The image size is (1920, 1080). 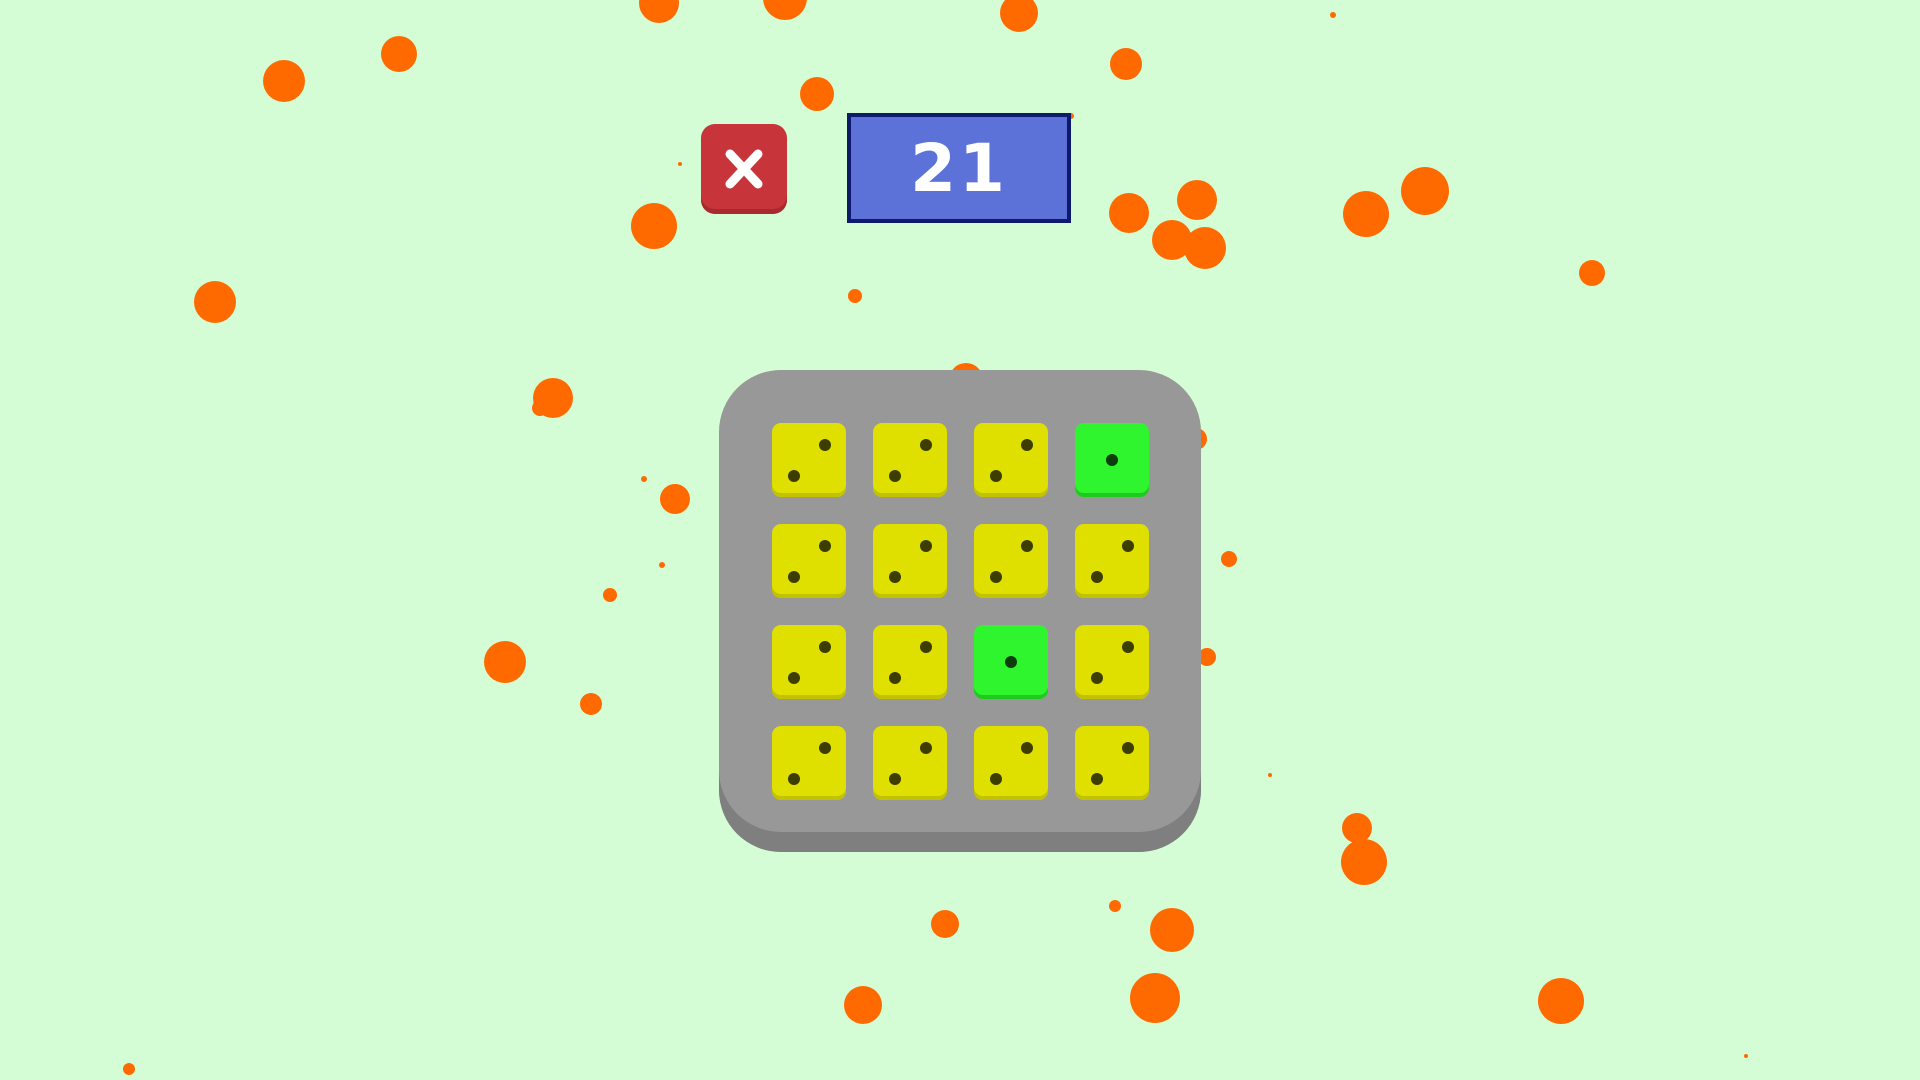 What do you see at coordinates (809, 460) in the screenshot?
I see `tile-r1-c1` at bounding box center [809, 460].